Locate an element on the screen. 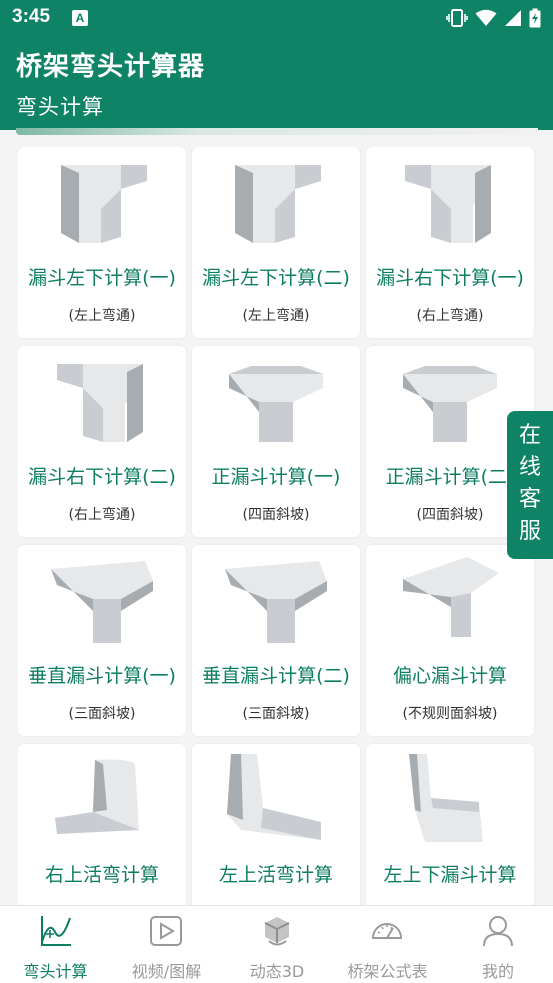 Image resolution: width=553 pixels, height=983 pixels. service-char: 在 is located at coordinates (529, 435).